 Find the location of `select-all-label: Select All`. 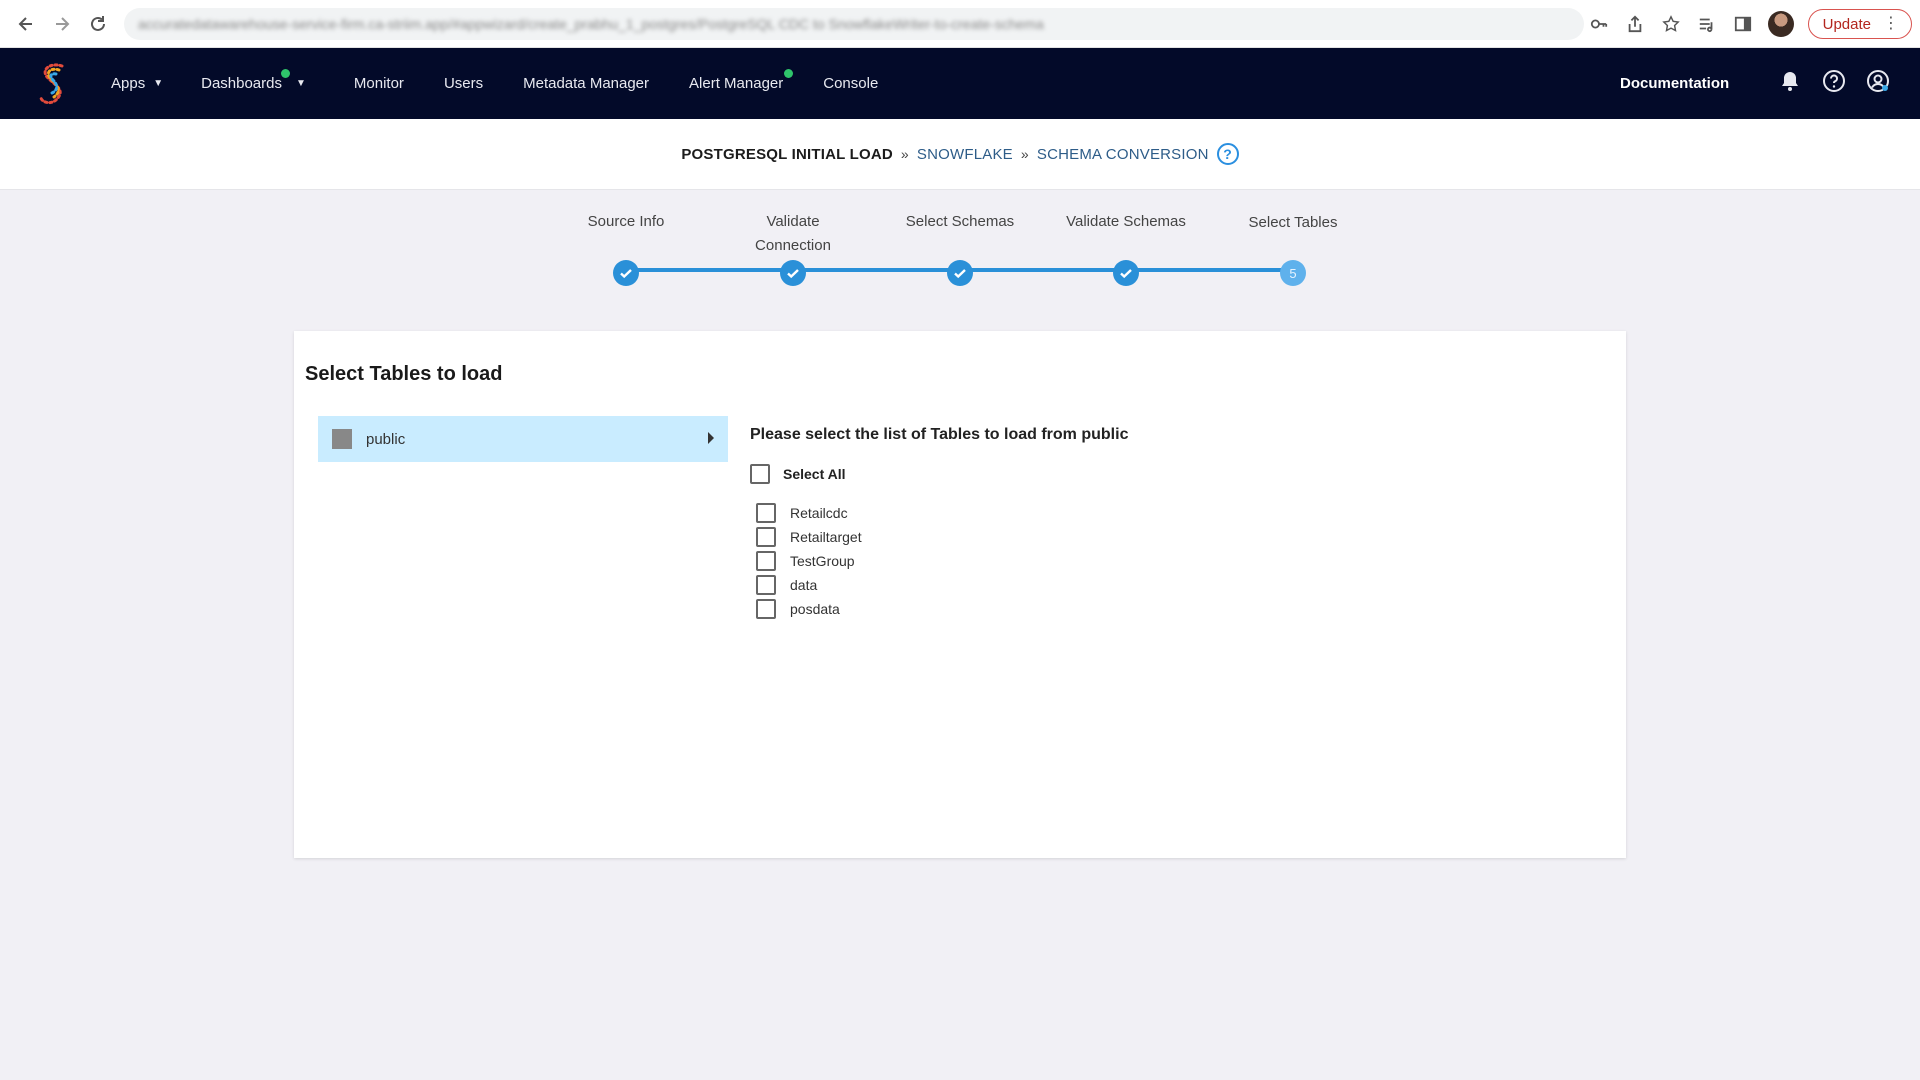

select-all-label: Select All is located at coordinates (814, 474).